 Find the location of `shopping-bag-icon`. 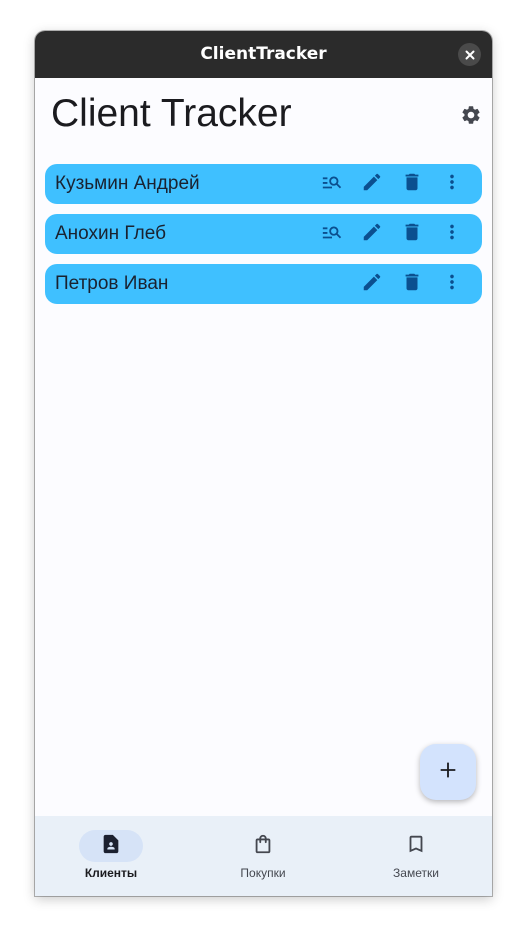

shopping-bag-icon is located at coordinates (263, 846).